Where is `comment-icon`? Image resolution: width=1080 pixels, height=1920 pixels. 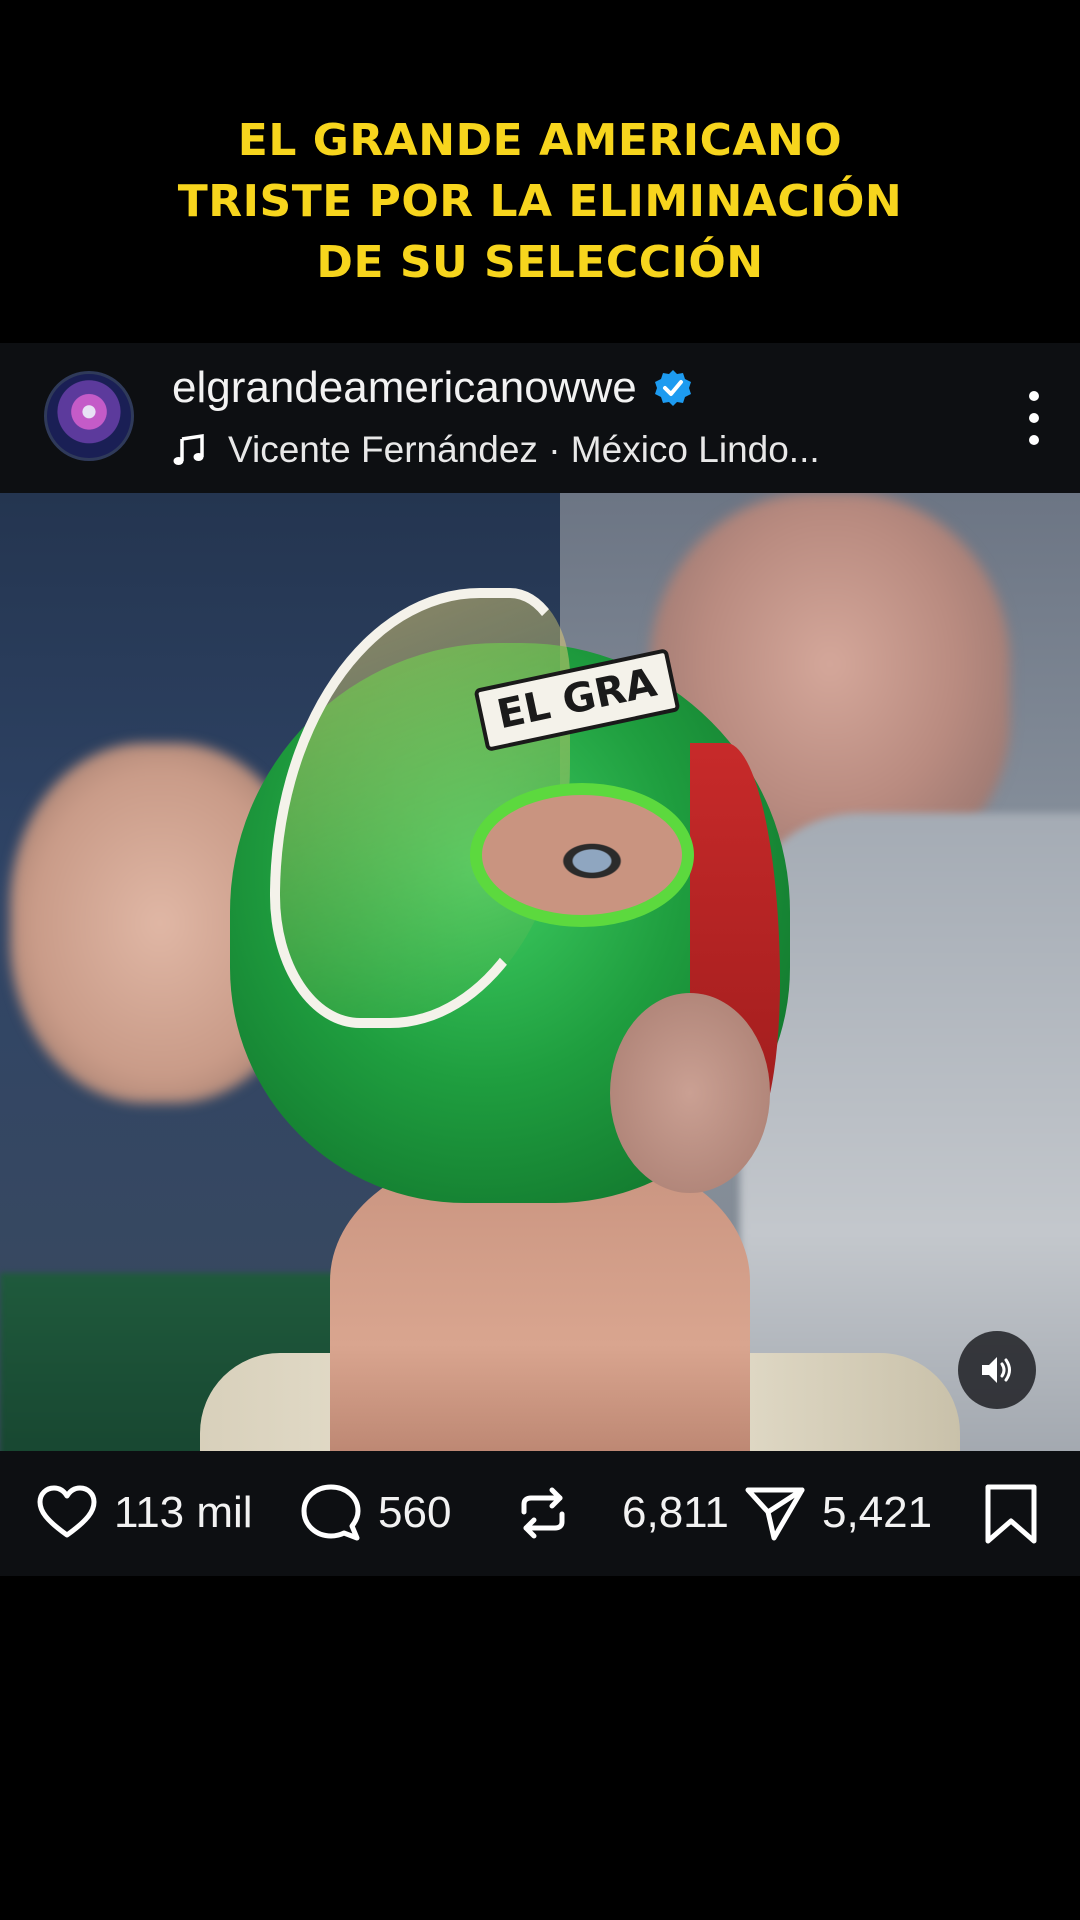
comment-icon is located at coordinates (331, 1512).